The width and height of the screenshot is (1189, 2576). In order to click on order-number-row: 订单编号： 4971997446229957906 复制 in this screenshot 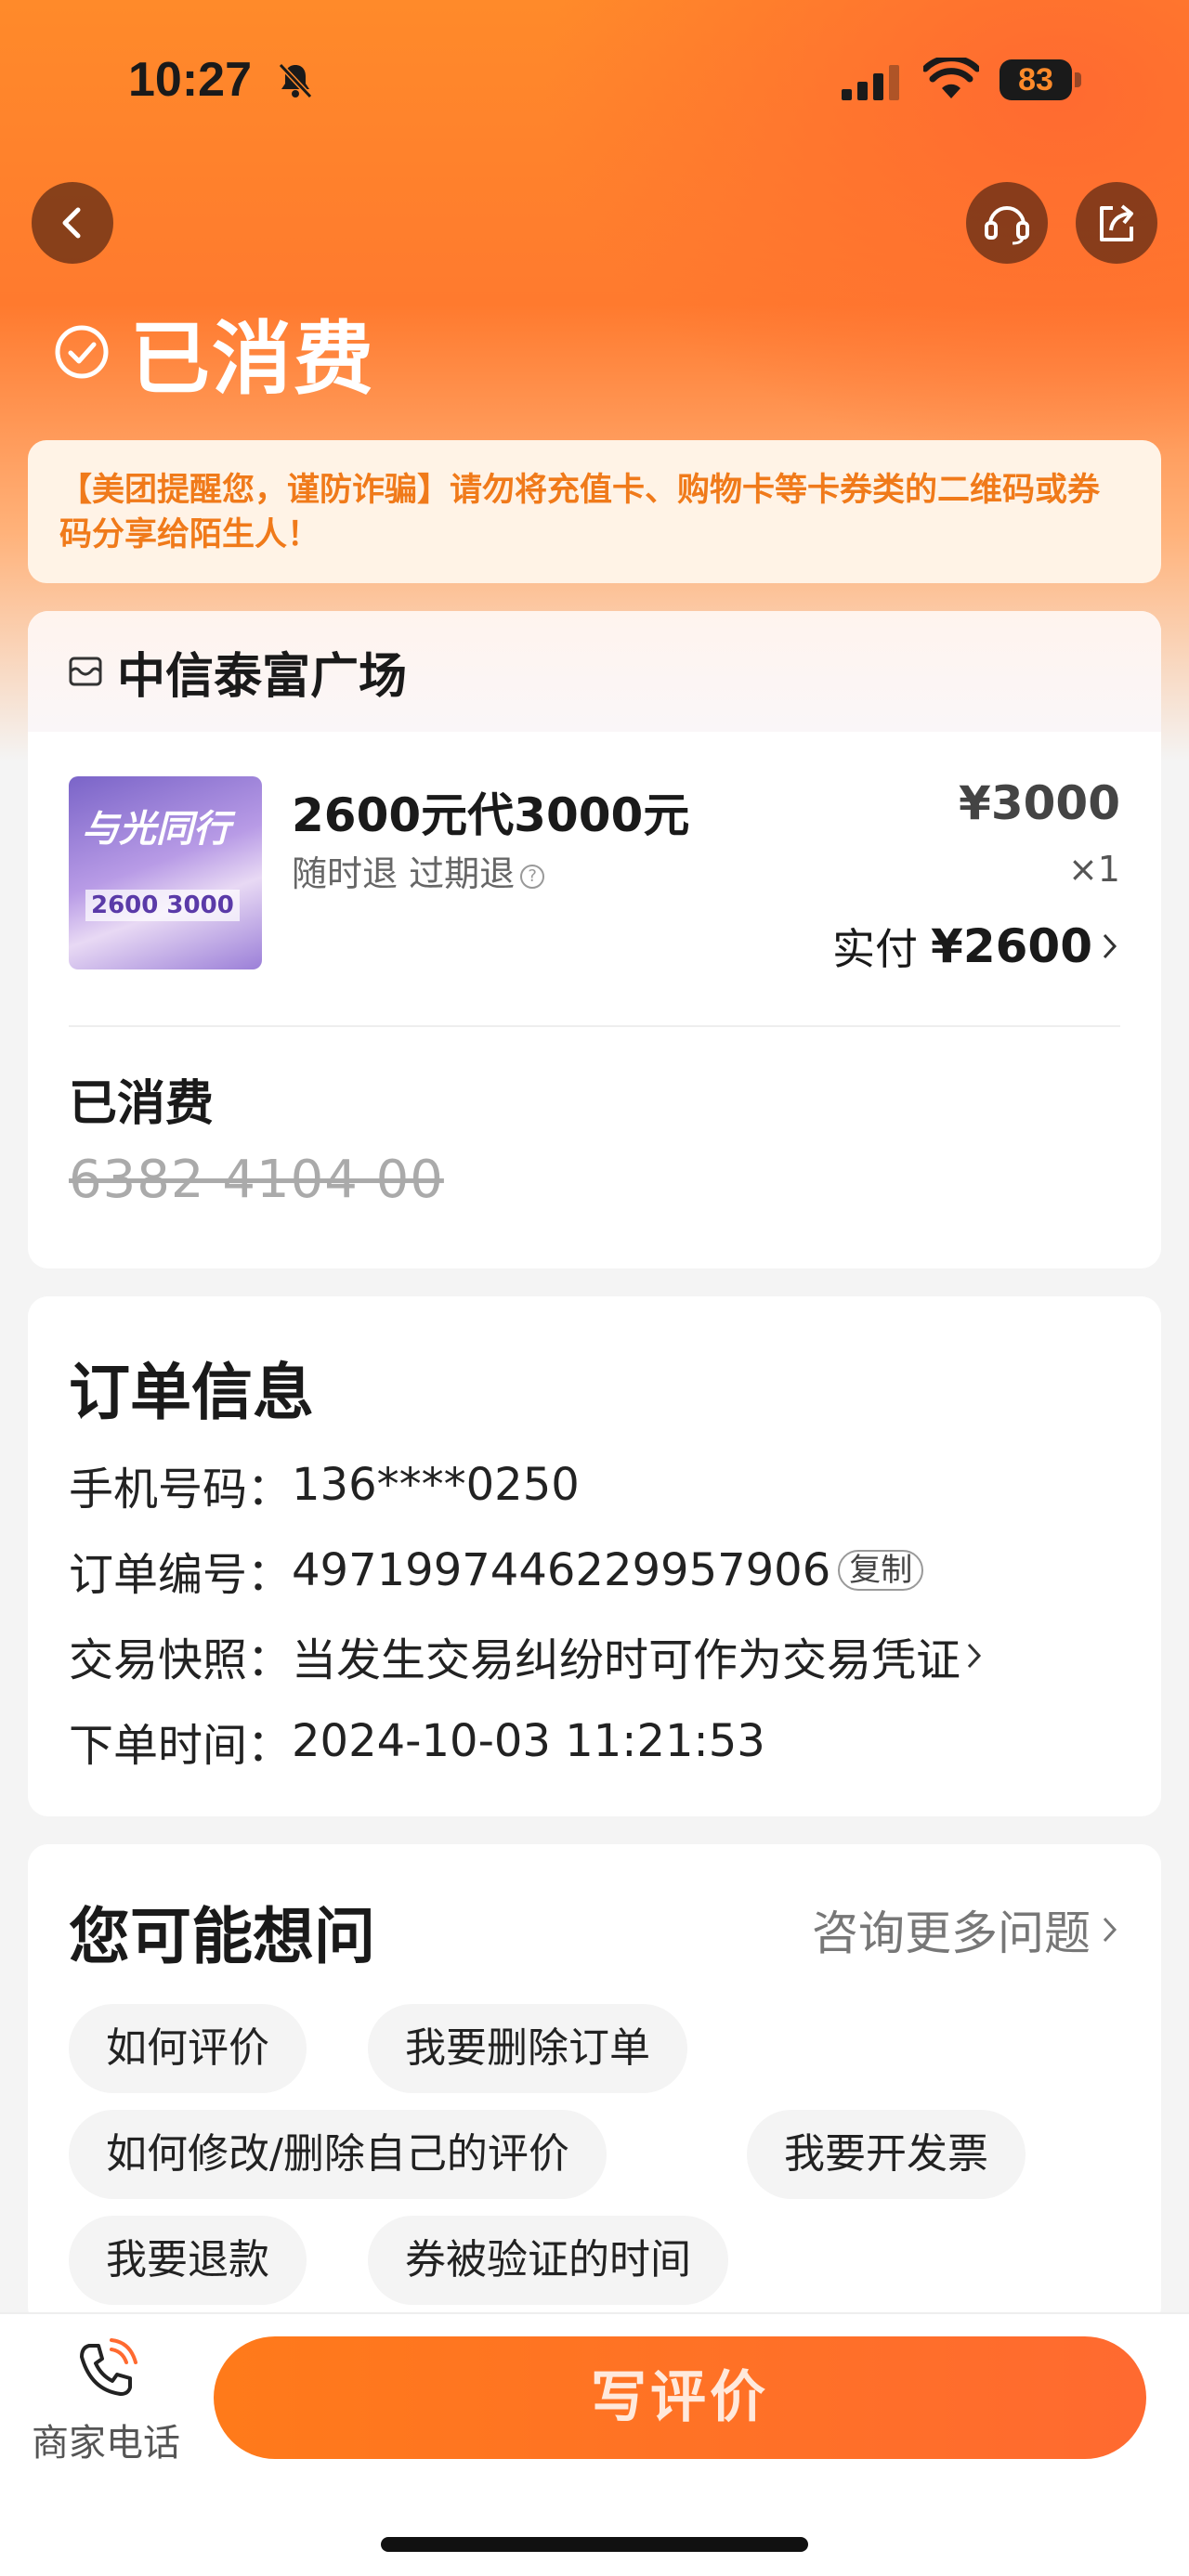, I will do `click(497, 1570)`.